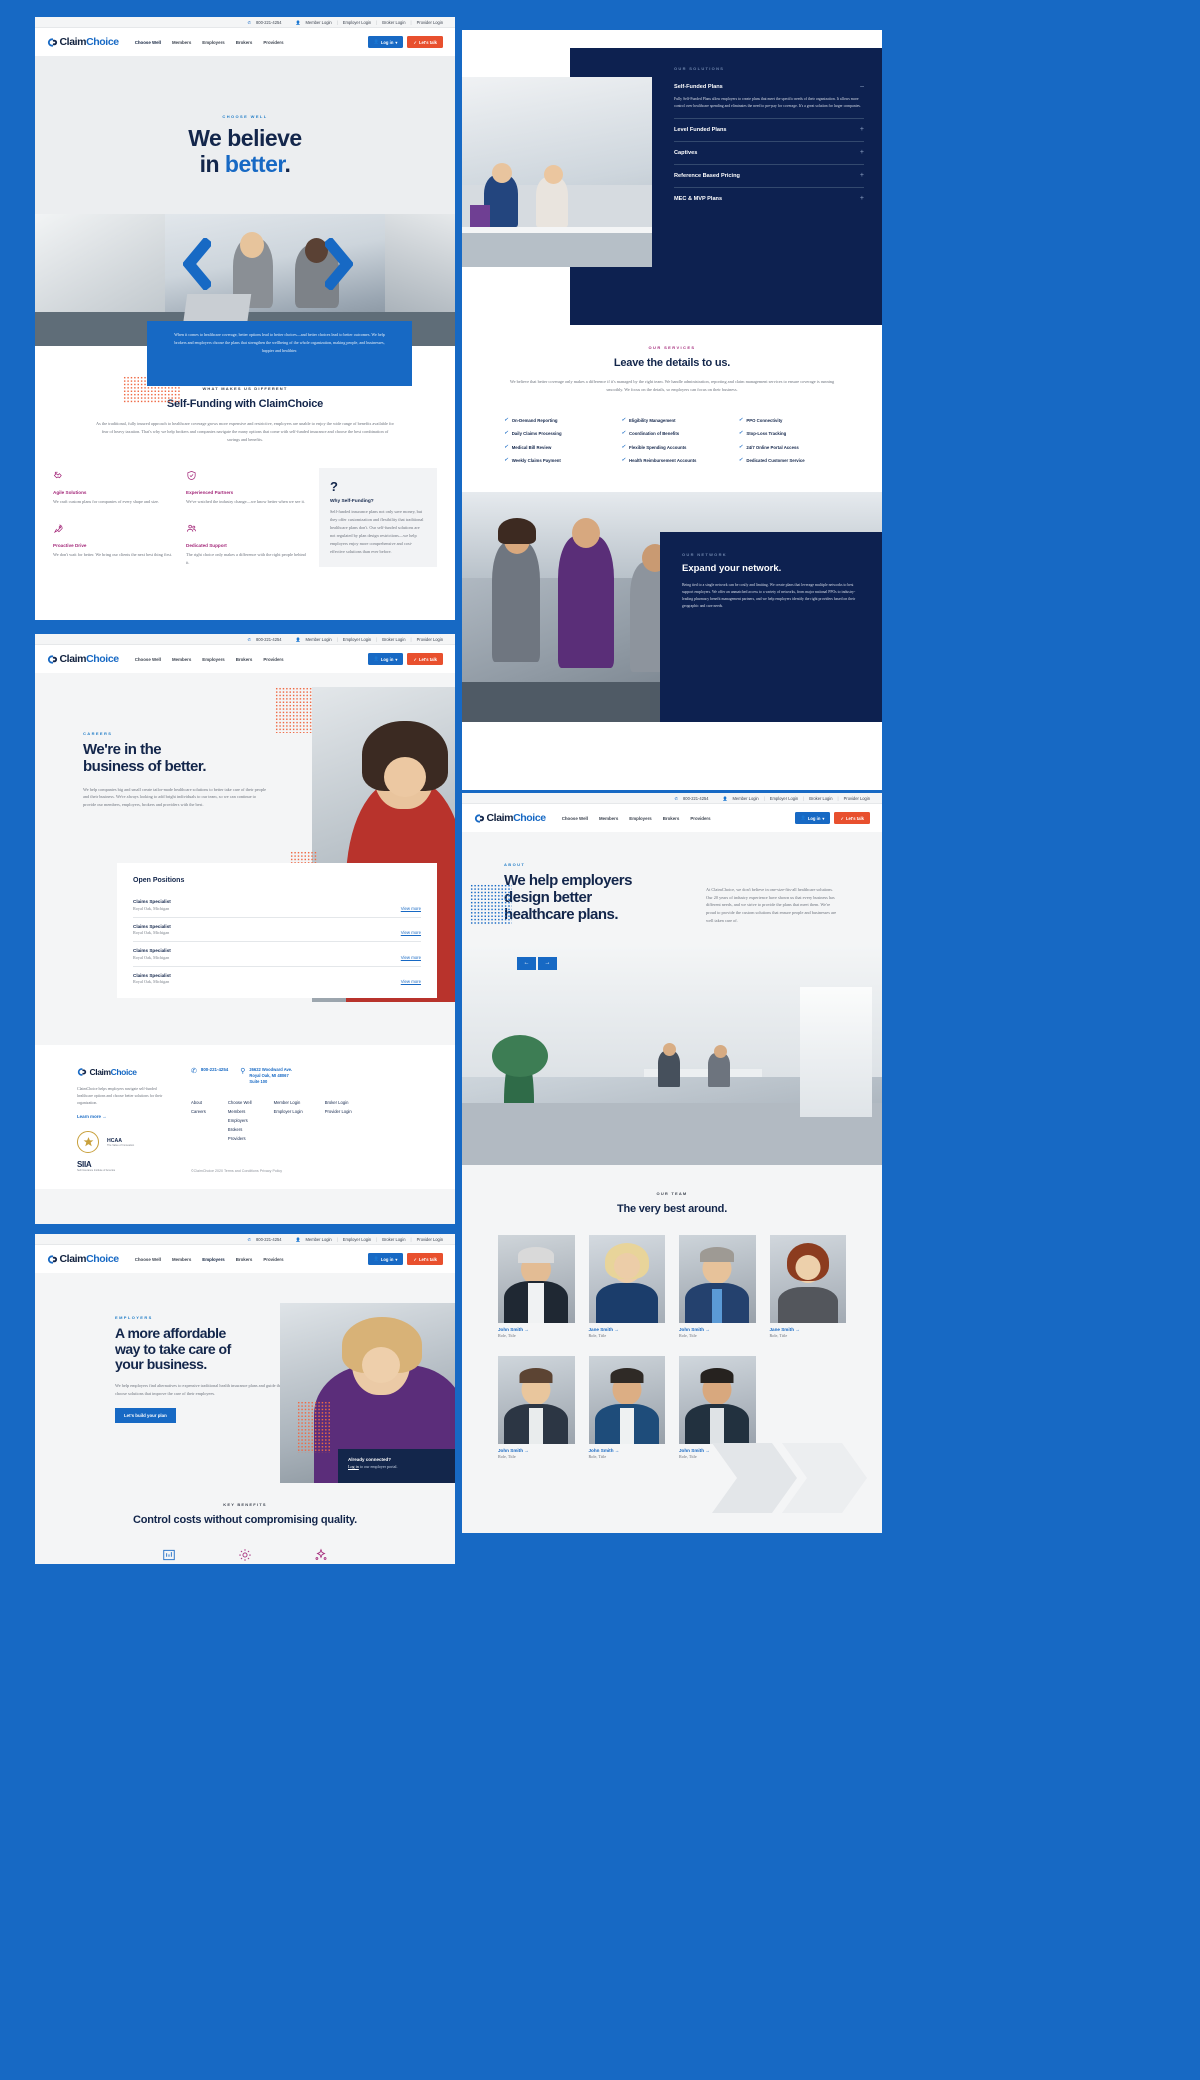 The height and width of the screenshot is (2080, 1200). I want to click on connected-login-link: Log in, so click(353, 1466).